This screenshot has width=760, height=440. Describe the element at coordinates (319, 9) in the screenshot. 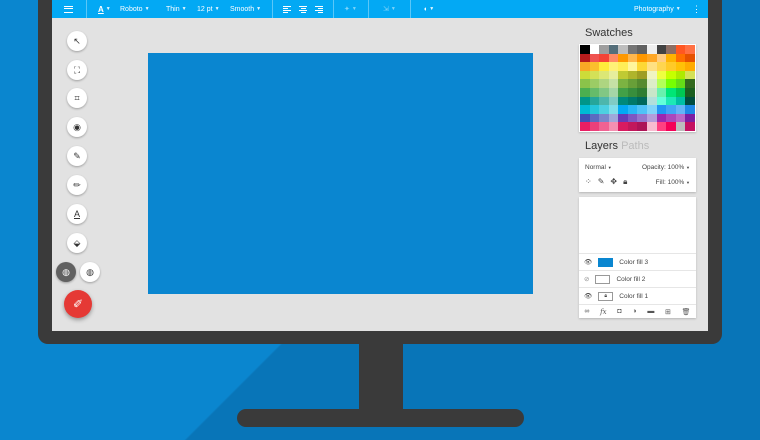

I see `align-right-button` at that location.